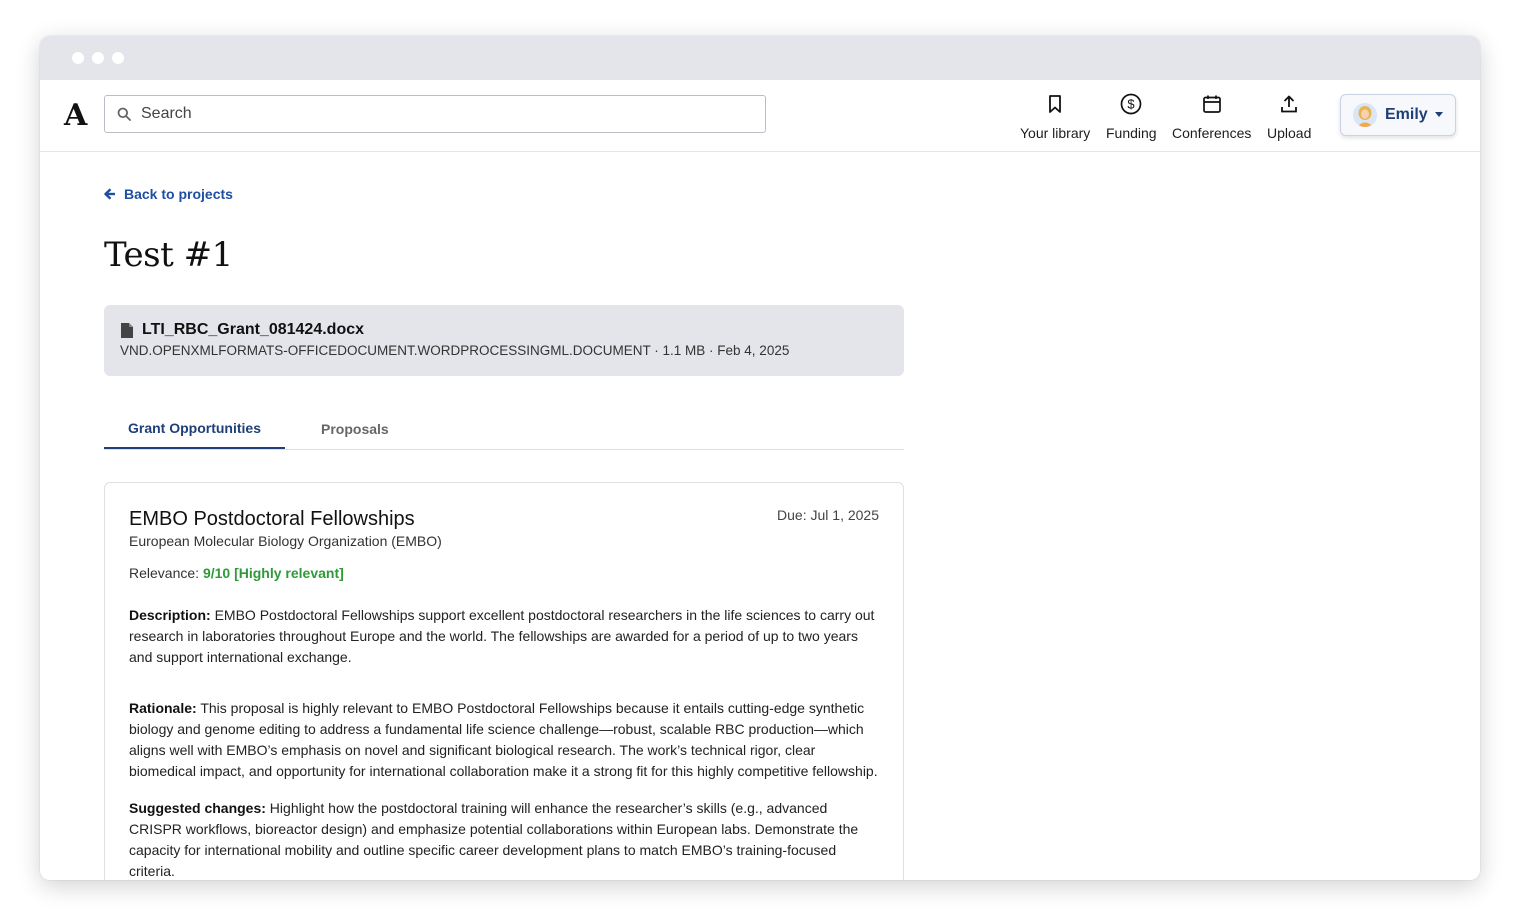 The height and width of the screenshot is (924, 1520). Describe the element at coordinates (1055, 116) in the screenshot. I see `nav-your-library: Your library` at that location.